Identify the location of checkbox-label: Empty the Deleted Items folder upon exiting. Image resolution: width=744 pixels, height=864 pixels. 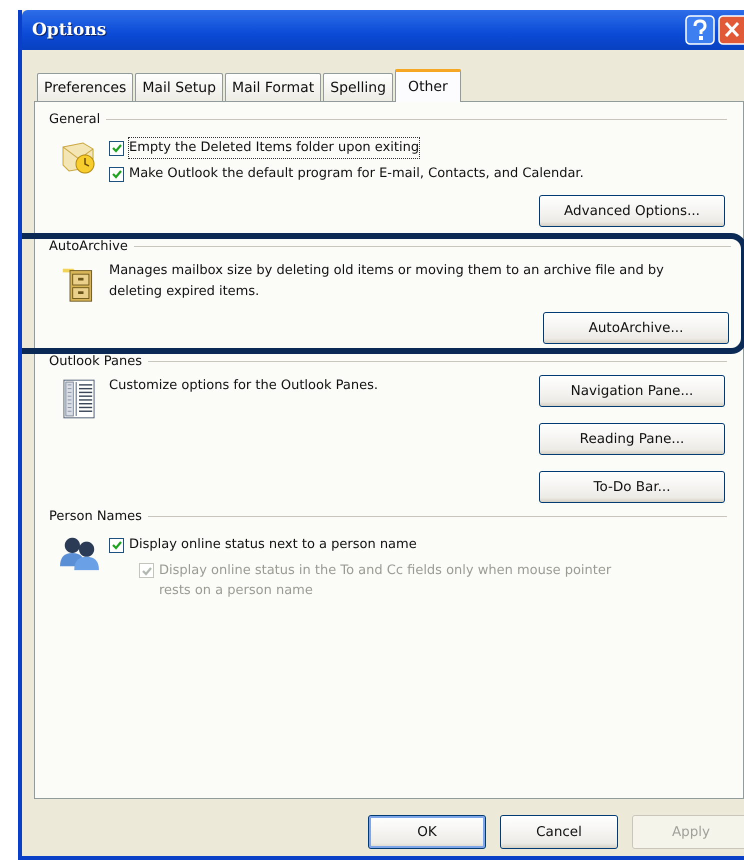
(274, 148).